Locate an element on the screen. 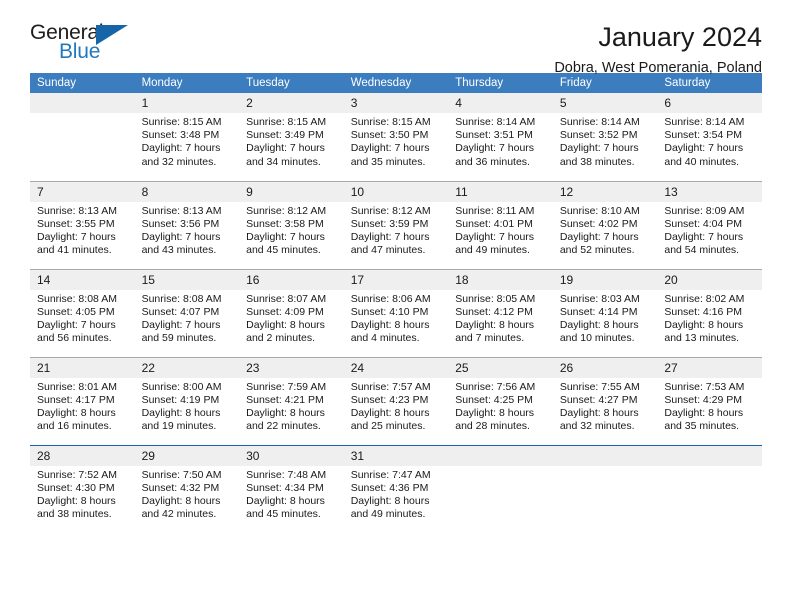  sunset-text: Sunset: 4:01 PM is located at coordinates (494, 223).